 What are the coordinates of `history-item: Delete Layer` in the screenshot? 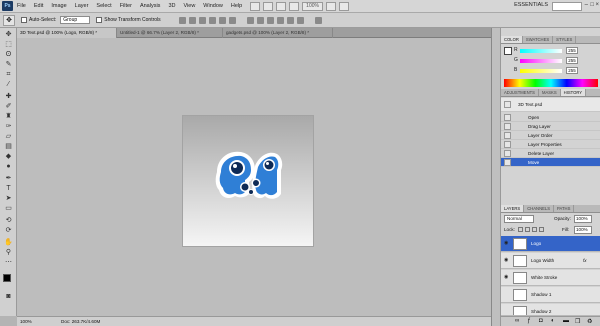 It's located at (550, 153).